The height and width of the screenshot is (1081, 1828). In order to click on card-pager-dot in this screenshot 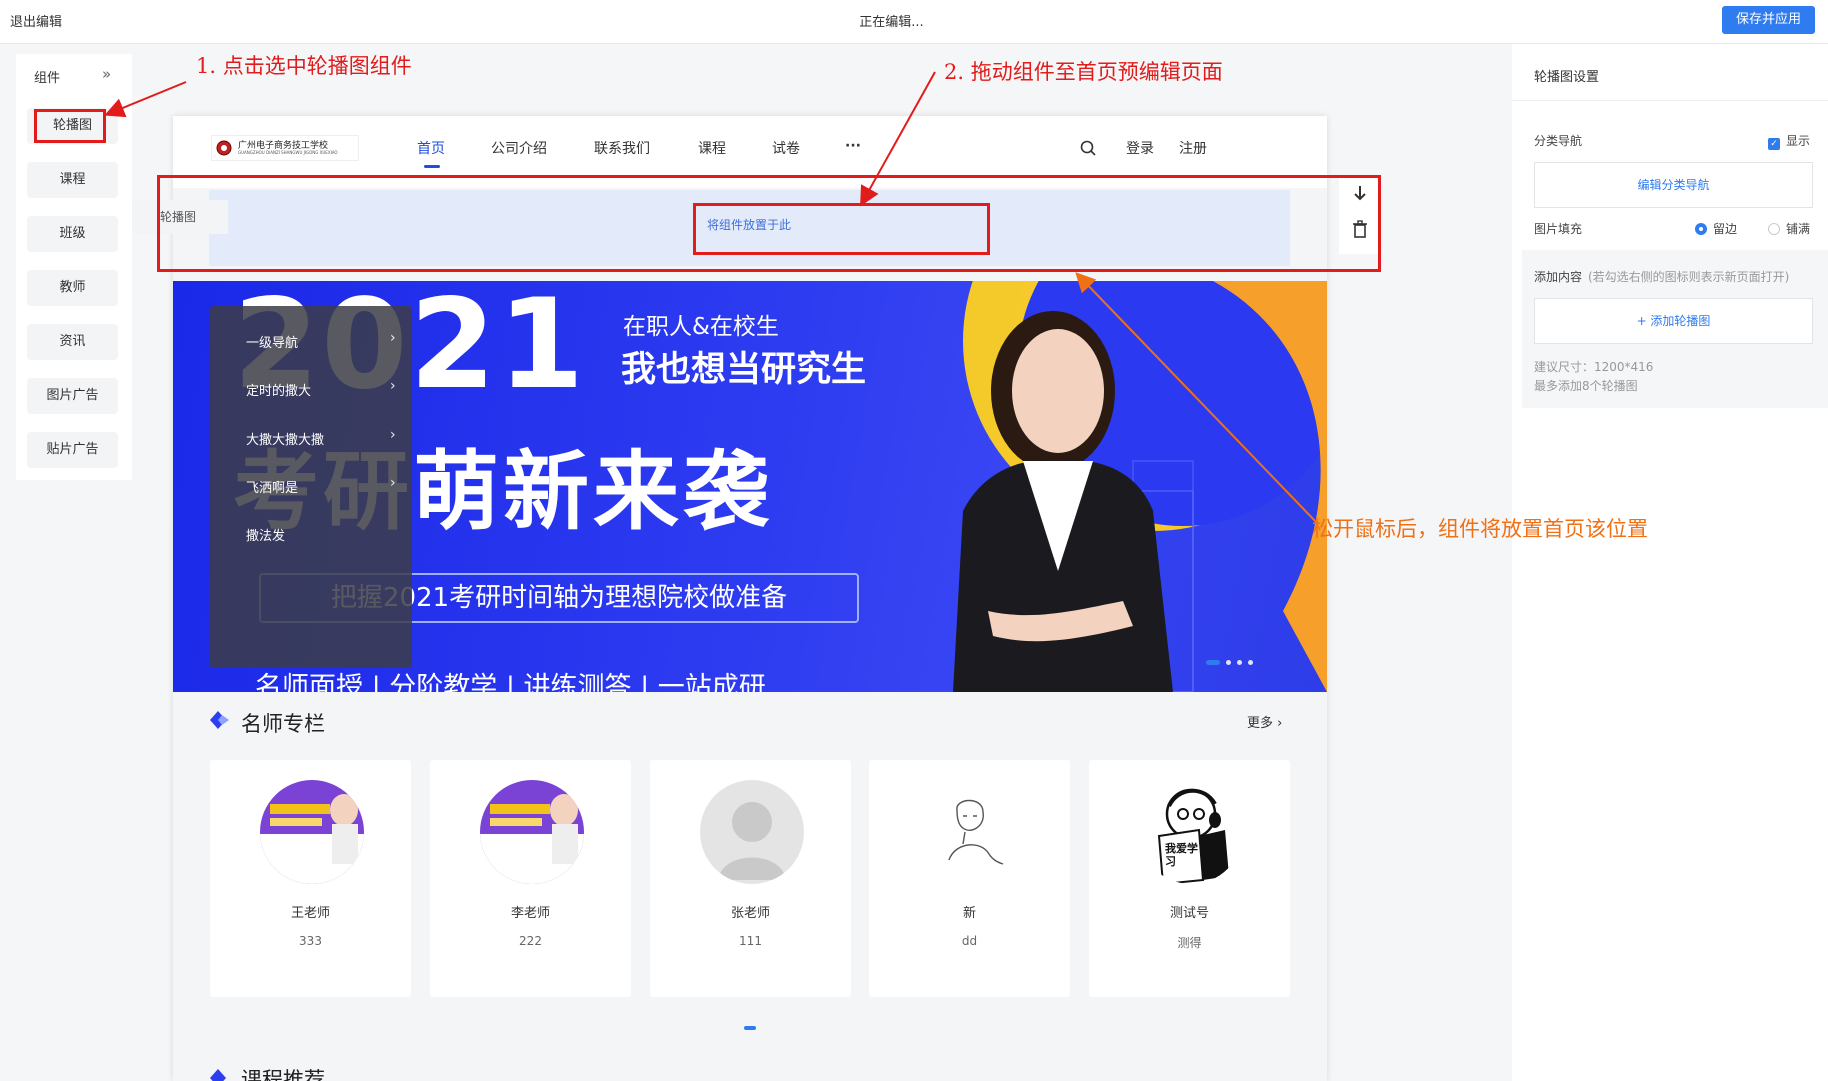, I will do `click(750, 1028)`.